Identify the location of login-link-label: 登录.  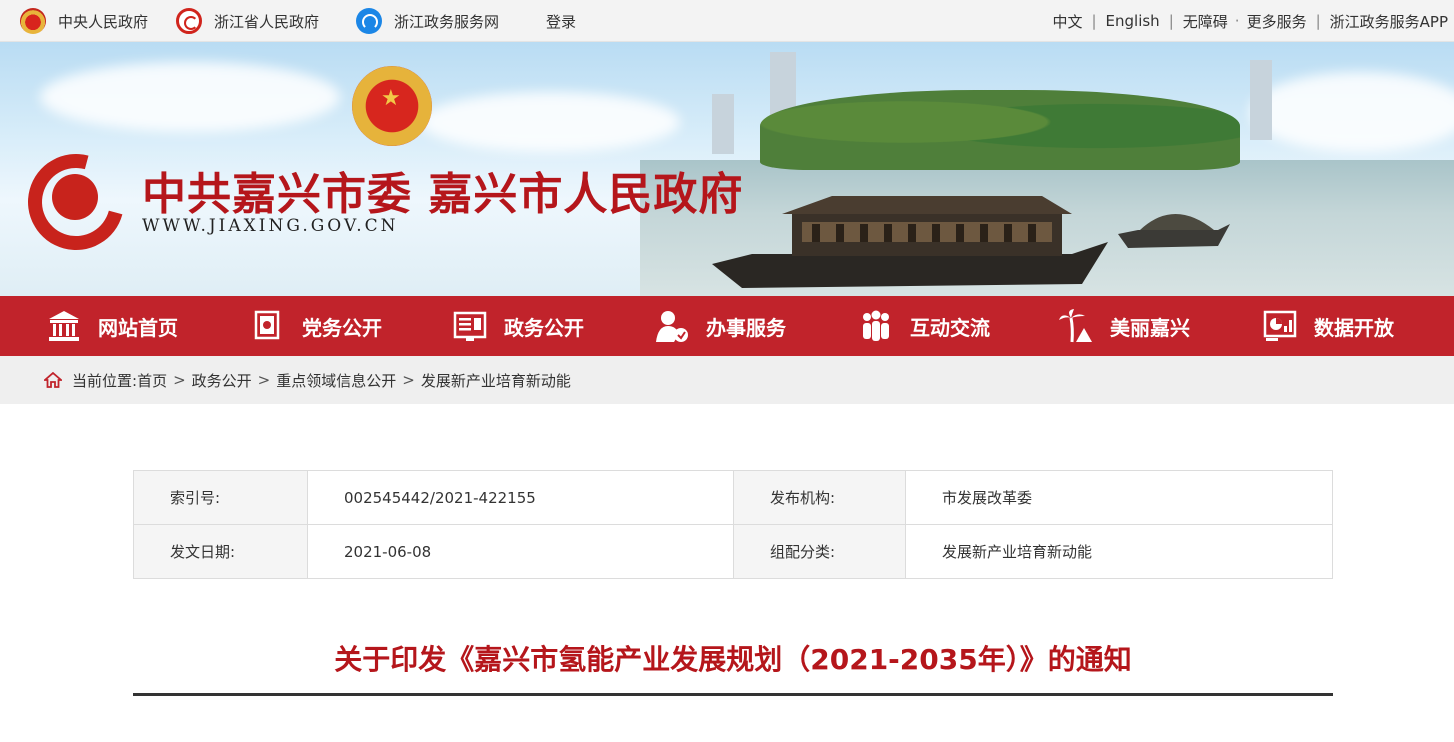
(561, 21).